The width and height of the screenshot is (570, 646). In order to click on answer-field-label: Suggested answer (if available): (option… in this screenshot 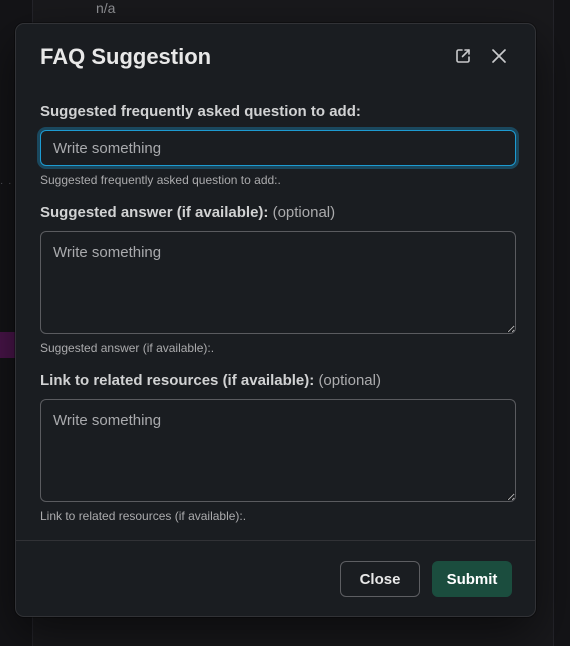, I will do `click(187, 212)`.